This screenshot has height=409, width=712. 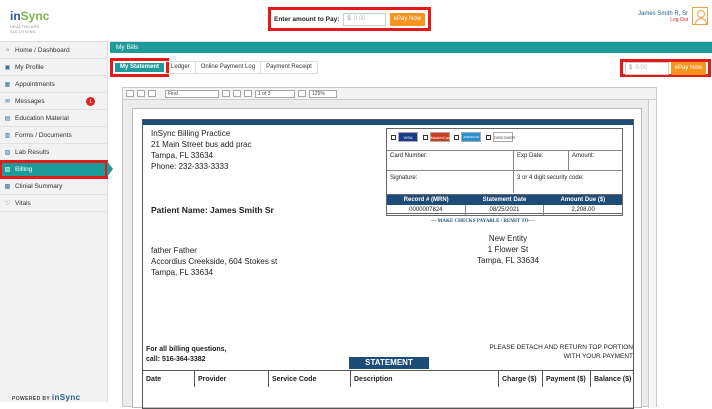 What do you see at coordinates (7, 101) in the screenshot?
I see `mail-icon: ✉` at bounding box center [7, 101].